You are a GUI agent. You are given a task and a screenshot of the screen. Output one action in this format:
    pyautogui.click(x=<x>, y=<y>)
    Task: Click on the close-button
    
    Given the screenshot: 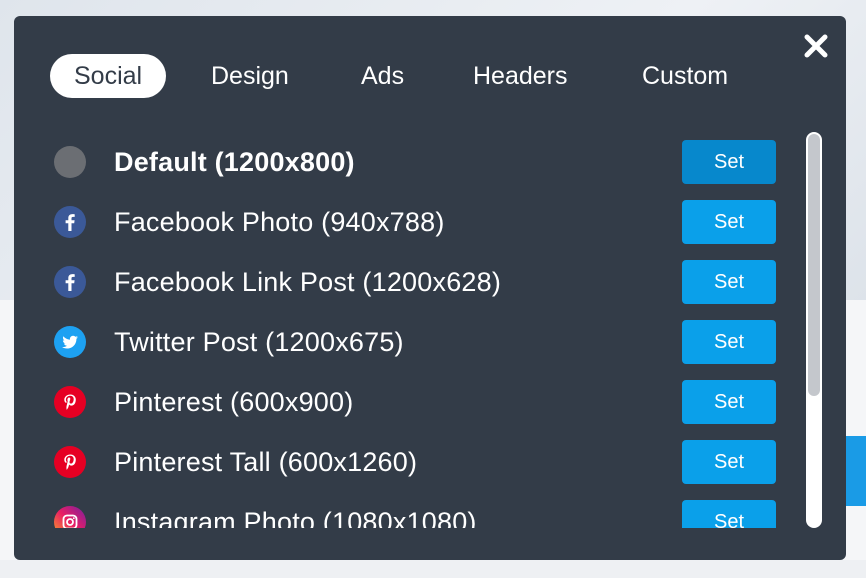 What is the action you would take?
    pyautogui.click(x=816, y=46)
    